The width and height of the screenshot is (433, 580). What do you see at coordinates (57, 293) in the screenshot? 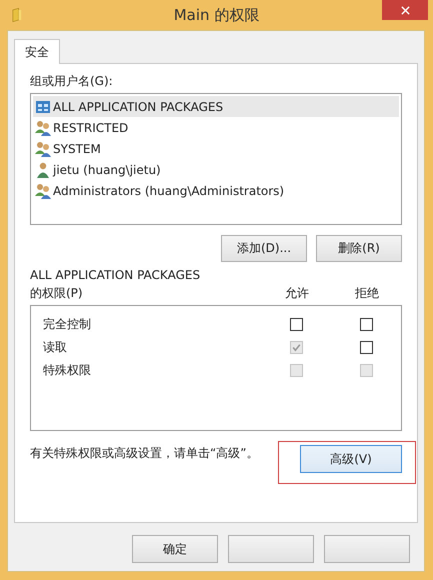
I see `permissions-label: 的权限(P)` at bounding box center [57, 293].